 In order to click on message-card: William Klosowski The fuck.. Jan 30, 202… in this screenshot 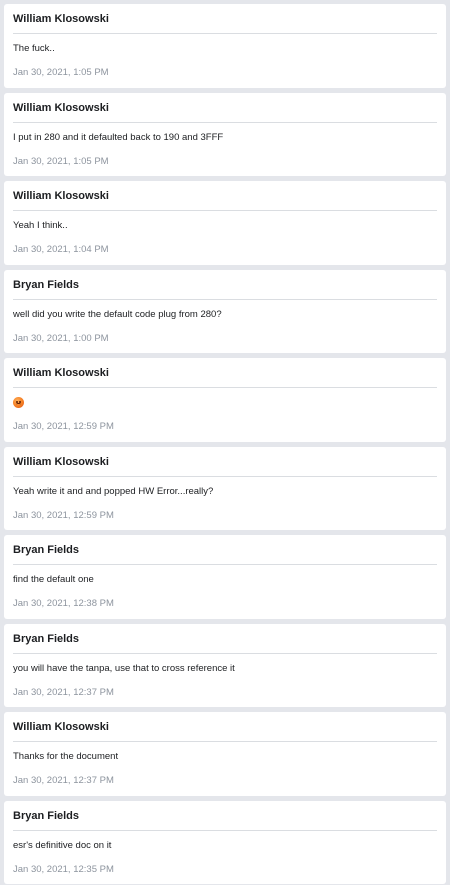, I will do `click(225, 46)`.